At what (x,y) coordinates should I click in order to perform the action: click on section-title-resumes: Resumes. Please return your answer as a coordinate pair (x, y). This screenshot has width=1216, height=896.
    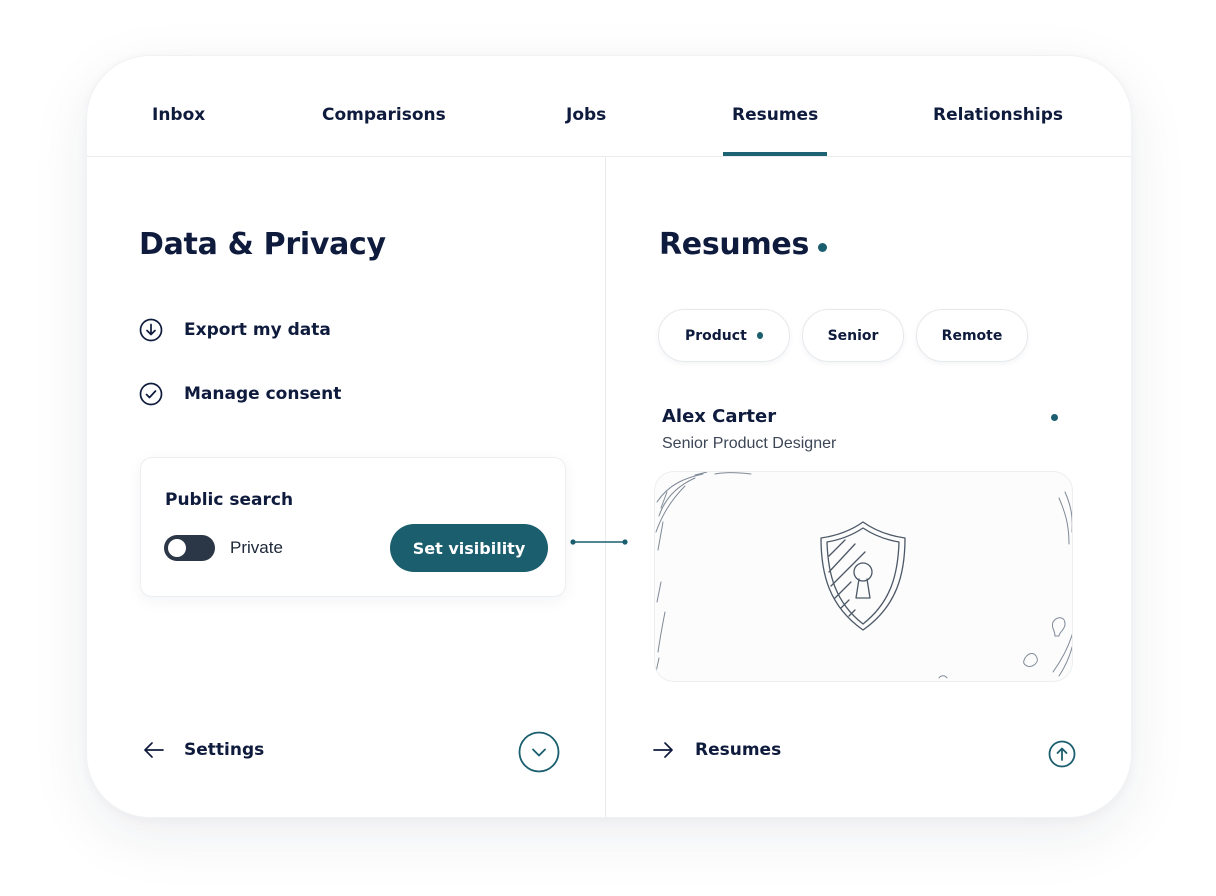
    Looking at the image, I should click on (743, 244).